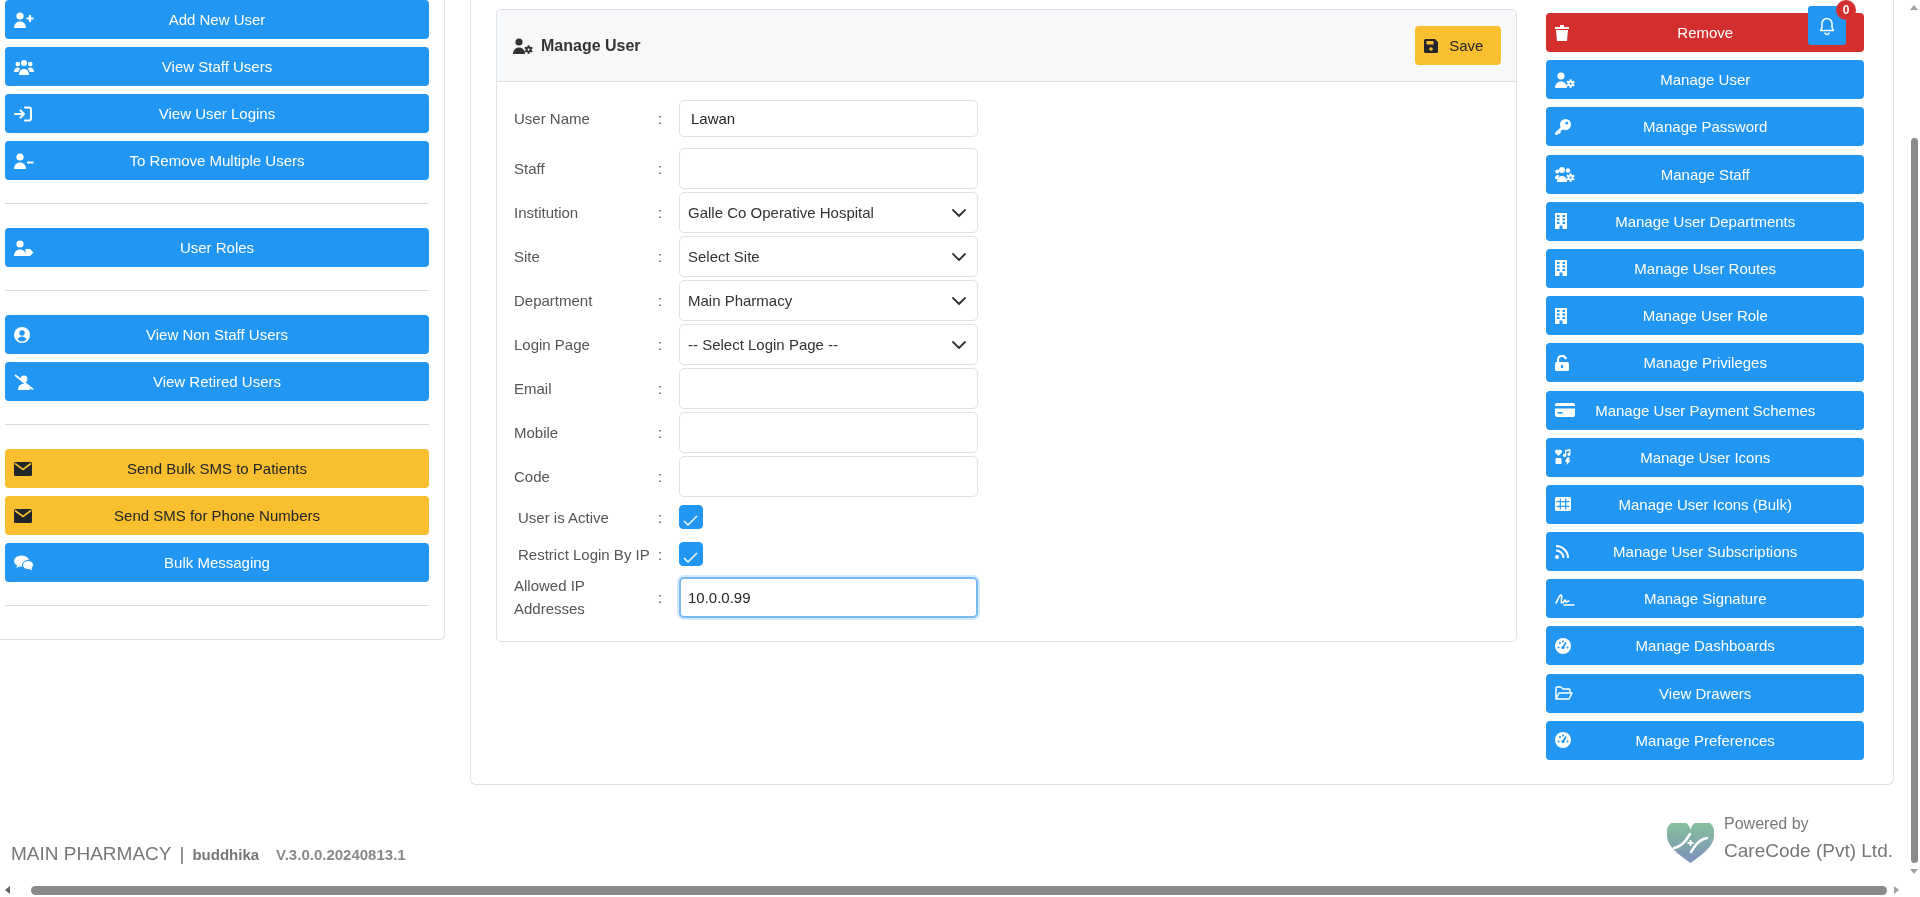 This screenshot has width=1920, height=897. What do you see at coordinates (1846, 10) in the screenshot?
I see `notification-badge: 0` at bounding box center [1846, 10].